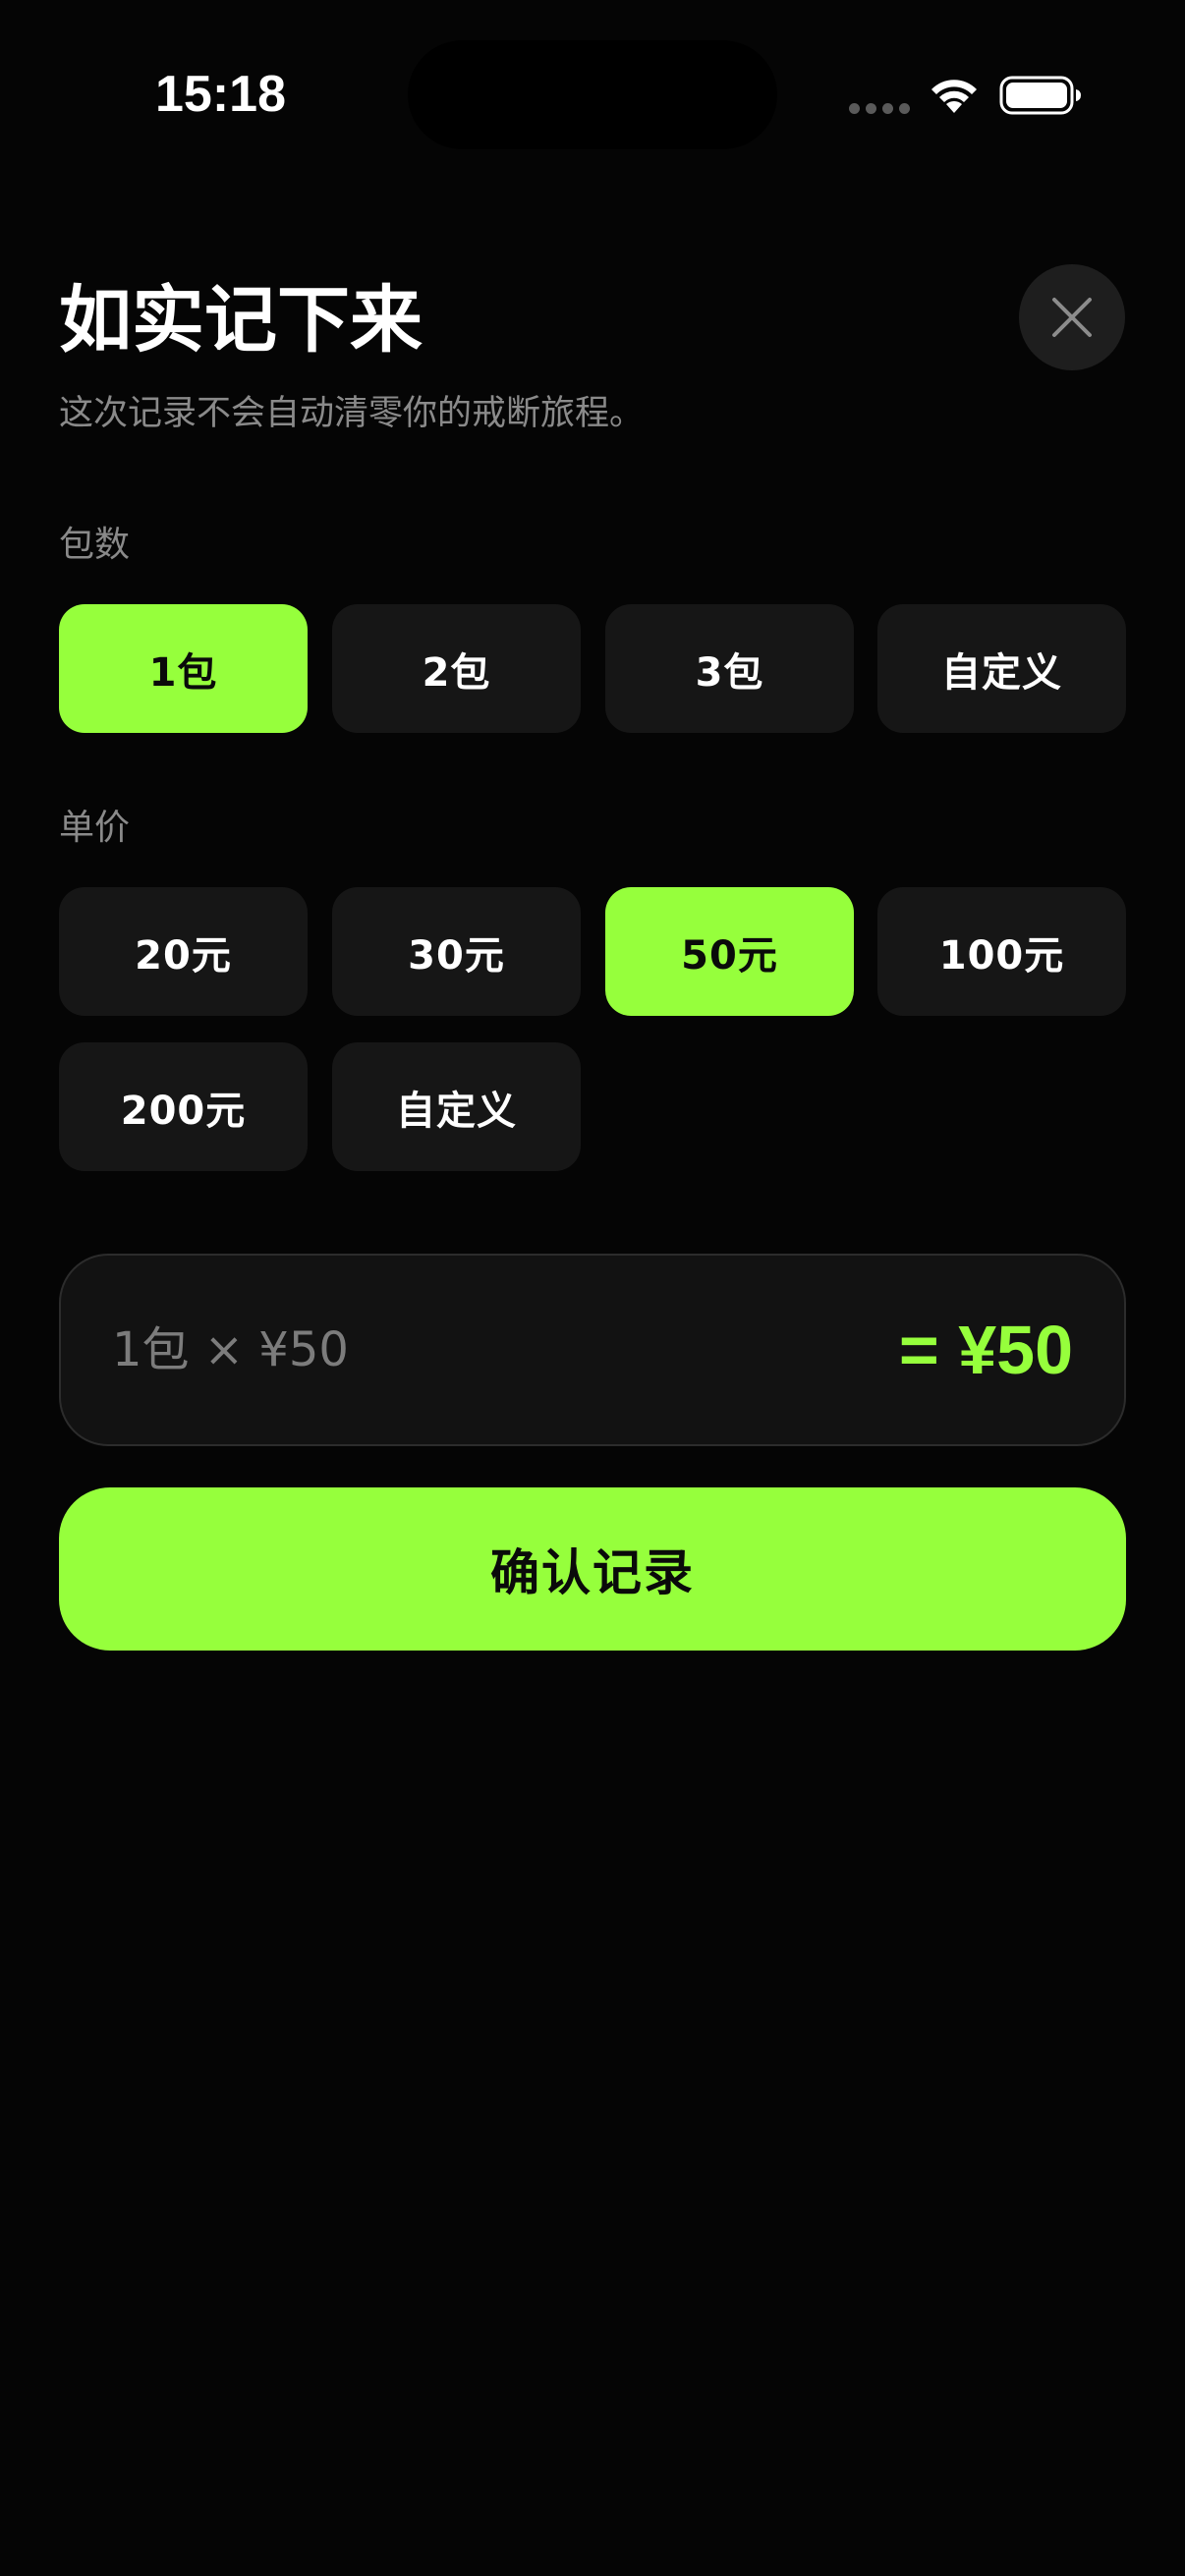  What do you see at coordinates (592, 1569) in the screenshot?
I see `confirm-button: 确认记录` at bounding box center [592, 1569].